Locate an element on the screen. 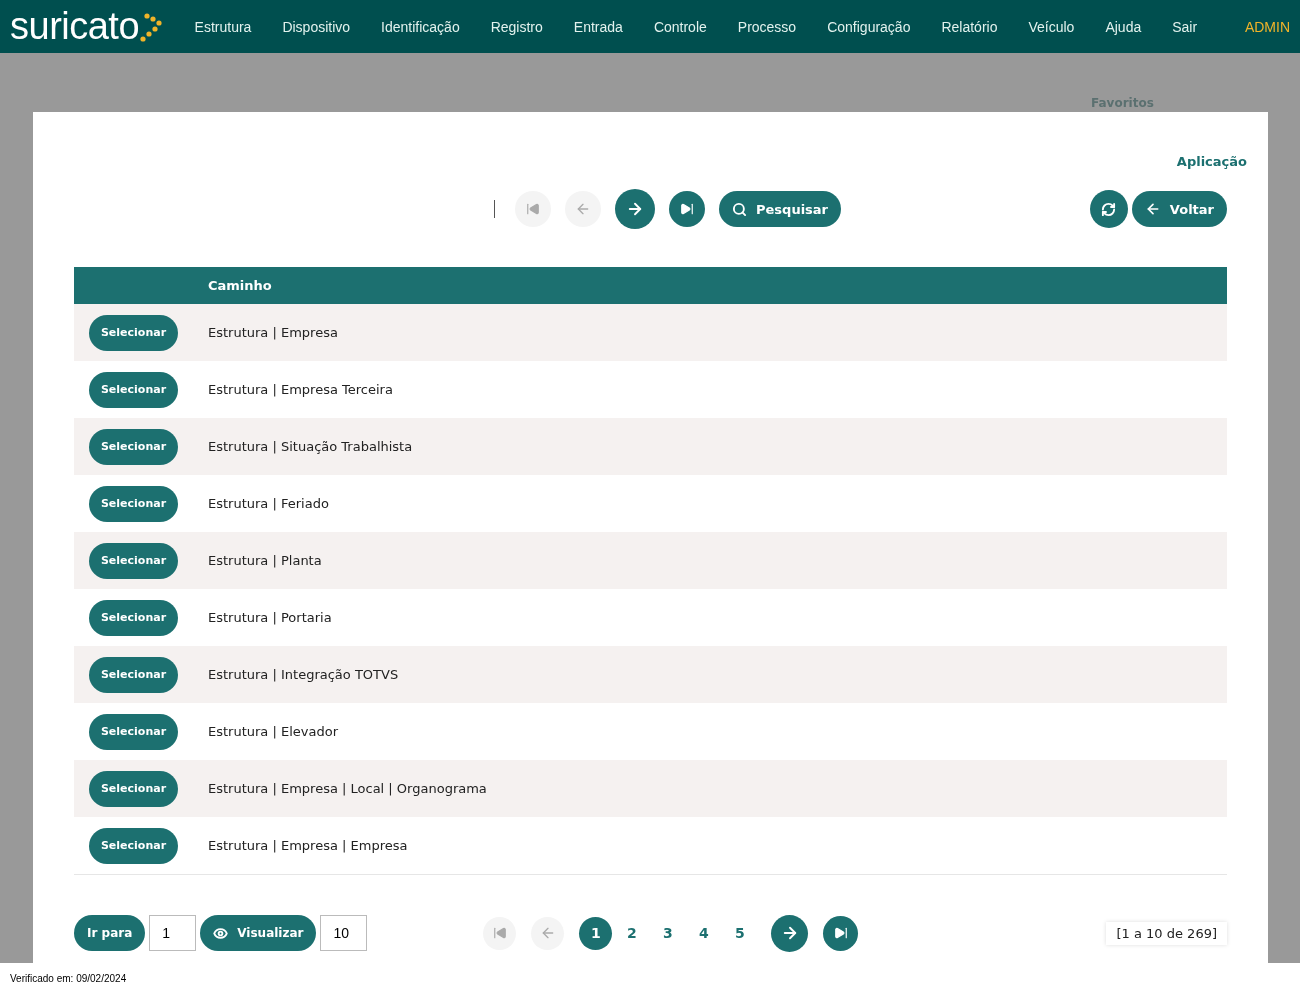  menu-item: Veículo is located at coordinates (1051, 26).